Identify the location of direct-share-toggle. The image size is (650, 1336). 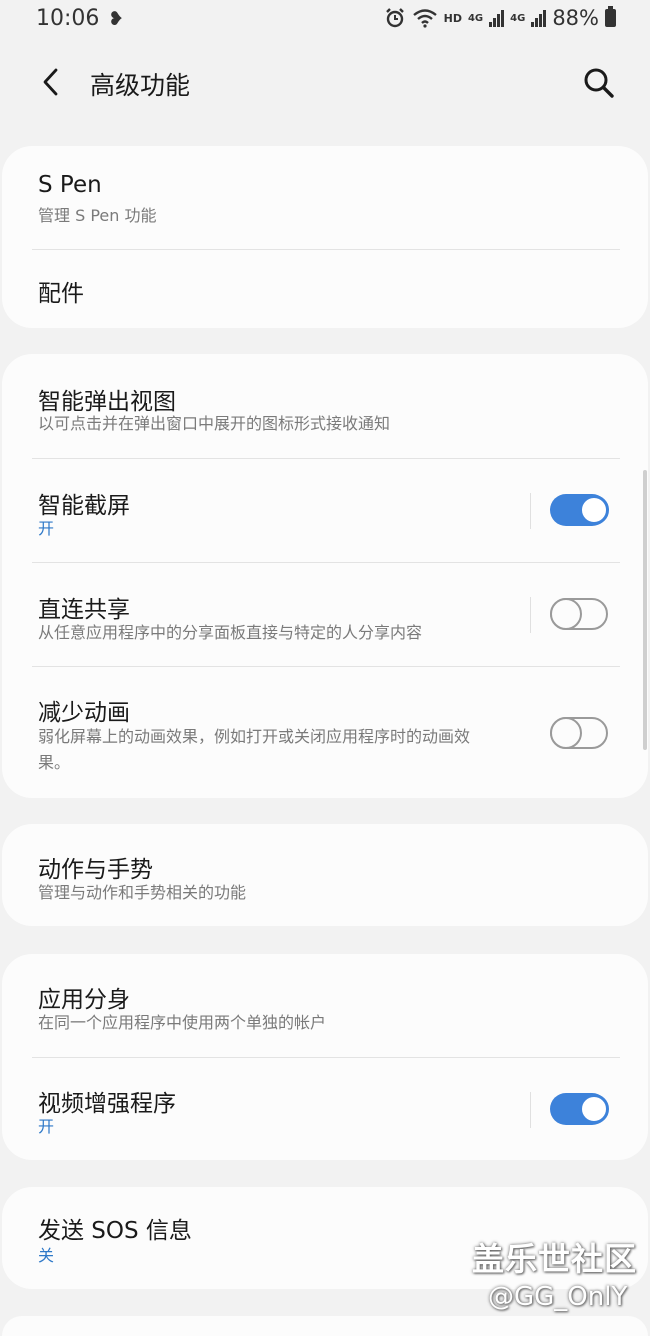
(579, 614).